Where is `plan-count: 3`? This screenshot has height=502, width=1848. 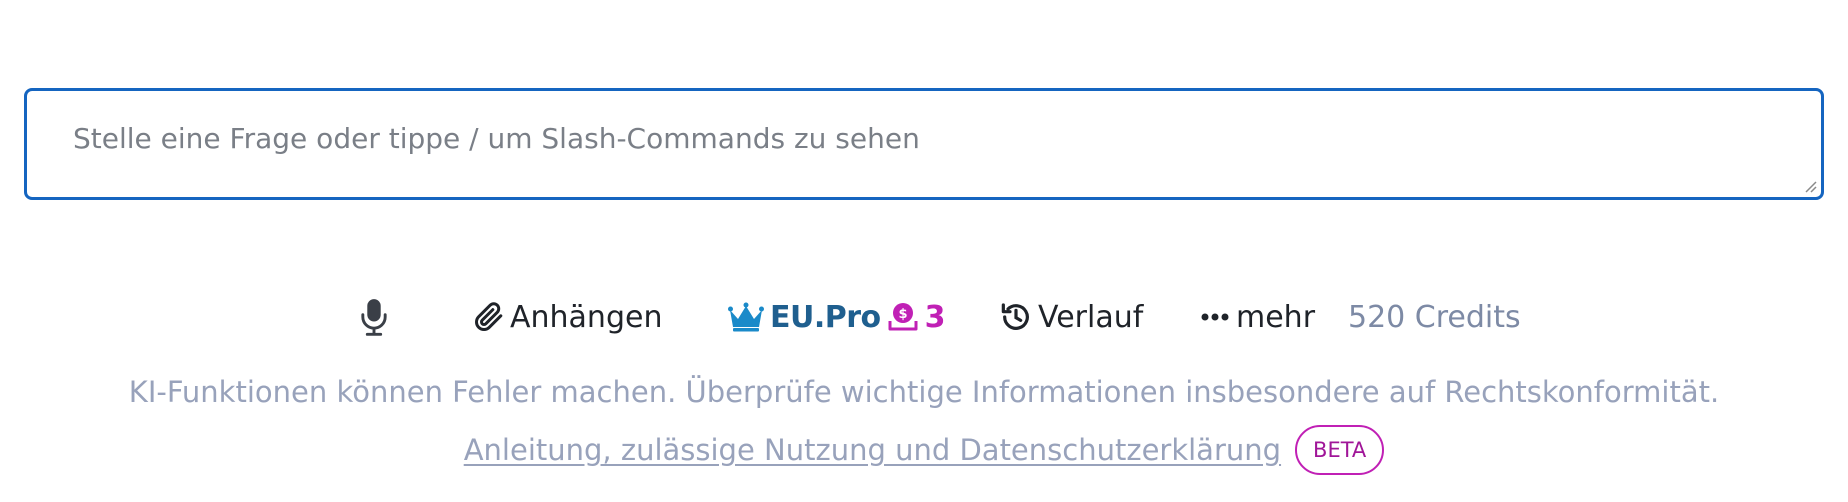 plan-count: 3 is located at coordinates (935, 317).